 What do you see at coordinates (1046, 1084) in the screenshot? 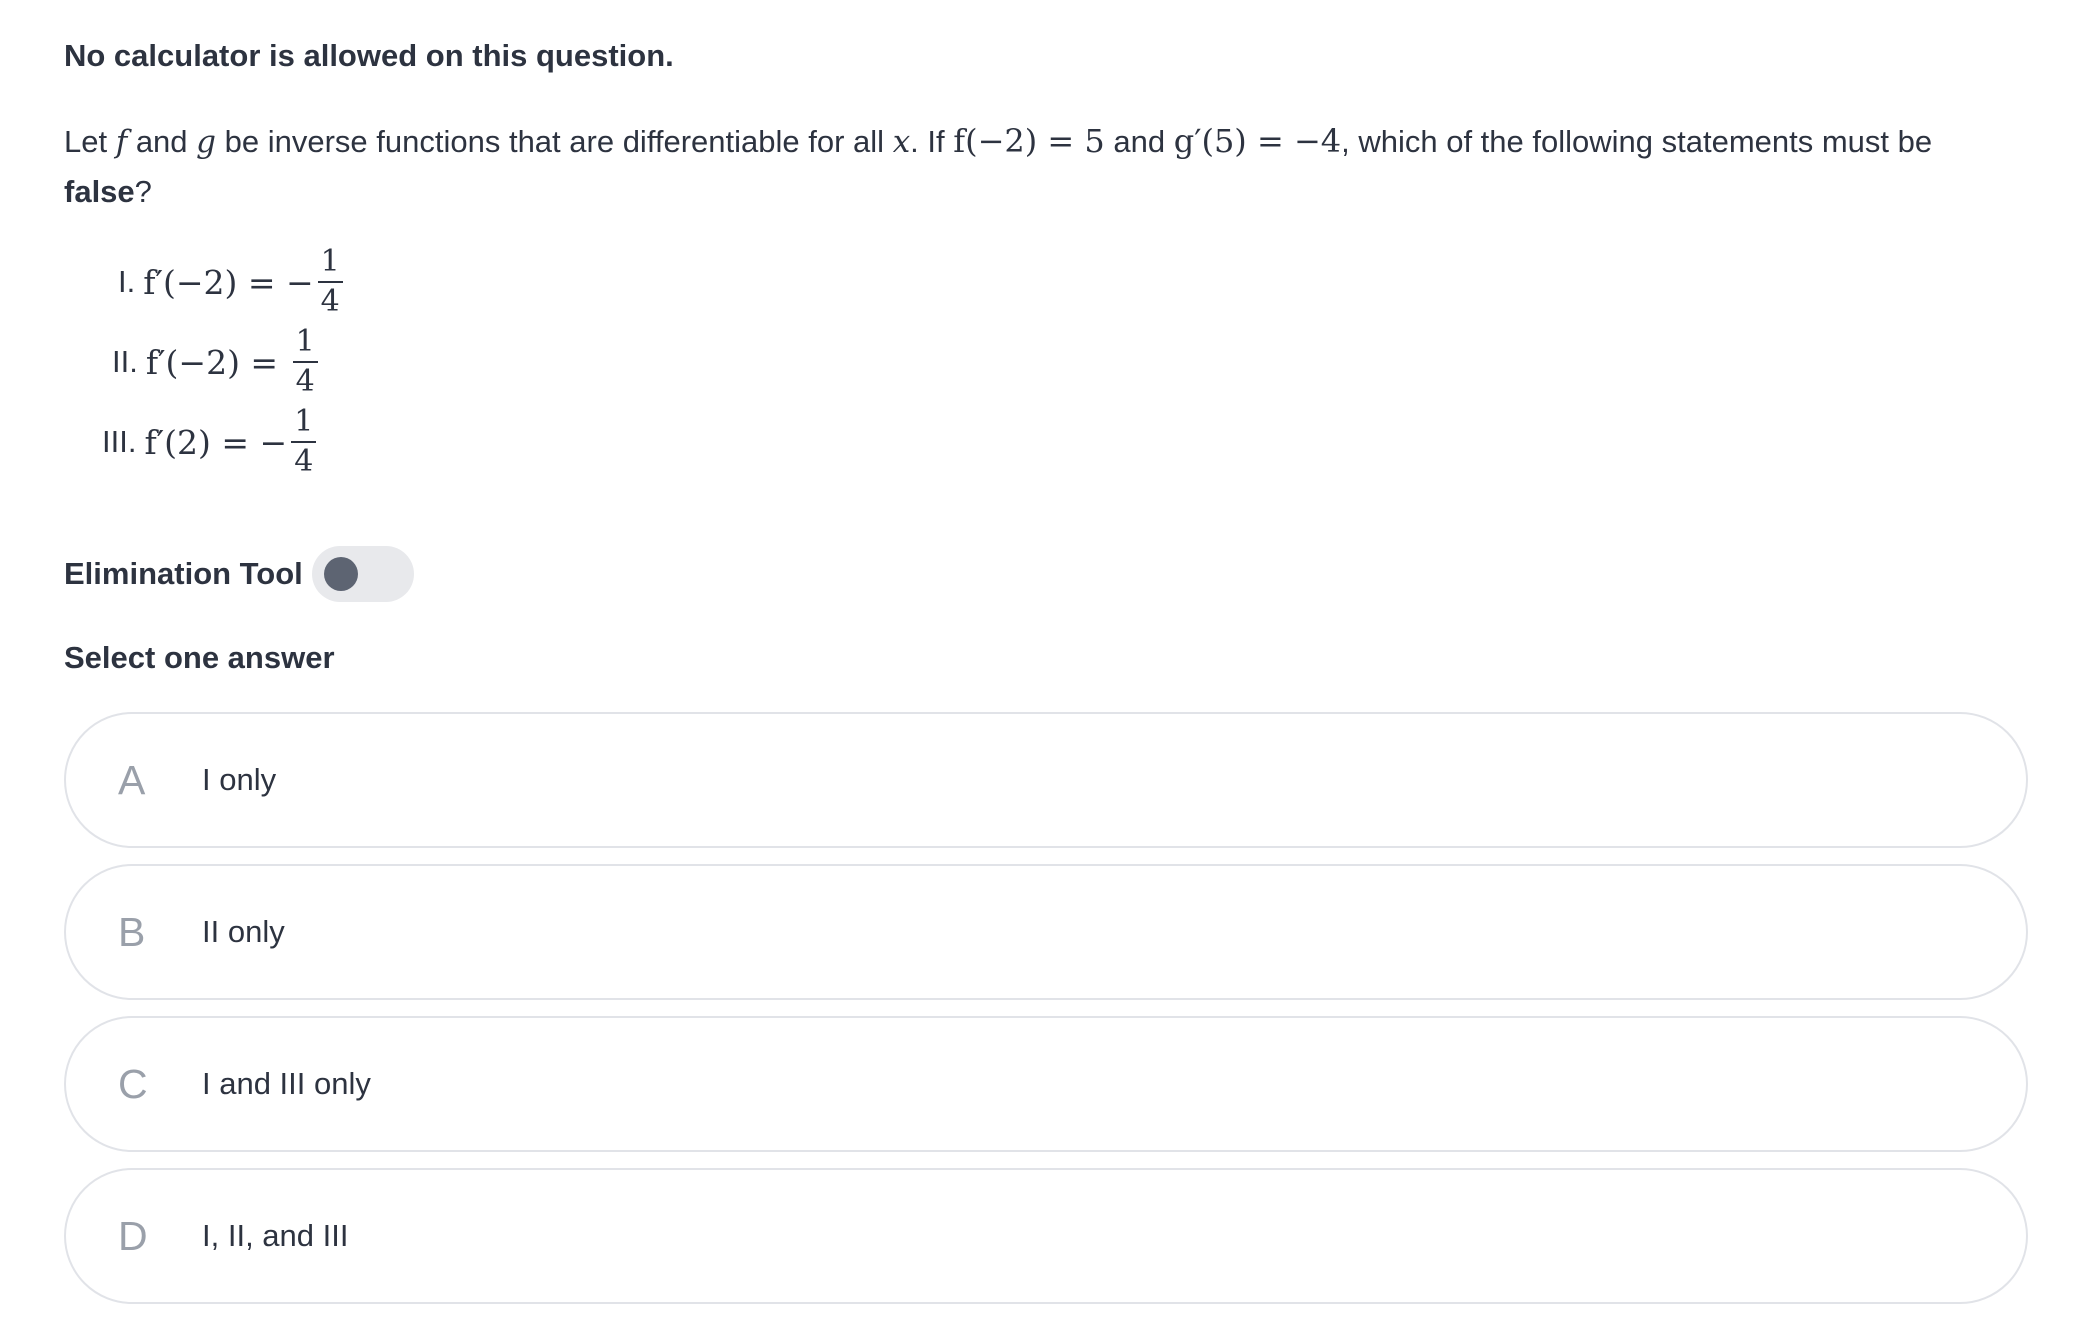
I see `answer-option-c: C I and III only` at bounding box center [1046, 1084].